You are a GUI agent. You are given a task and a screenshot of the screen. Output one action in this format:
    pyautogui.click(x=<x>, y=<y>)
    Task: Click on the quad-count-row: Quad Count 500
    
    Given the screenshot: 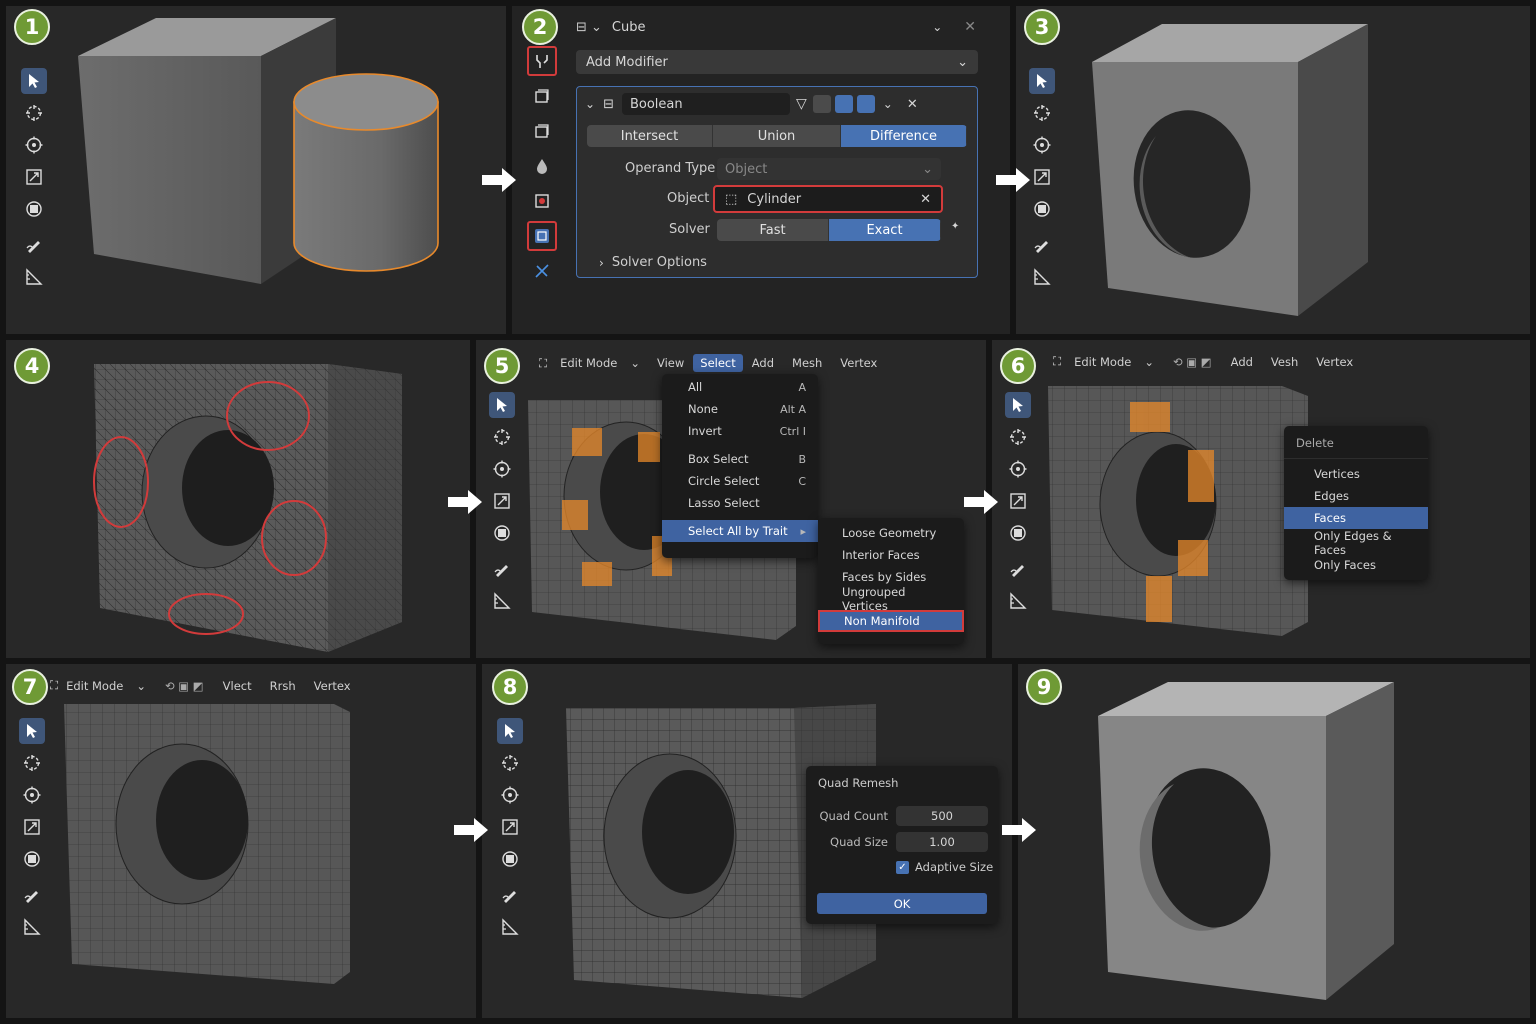 What is the action you would take?
    pyautogui.click(x=902, y=816)
    